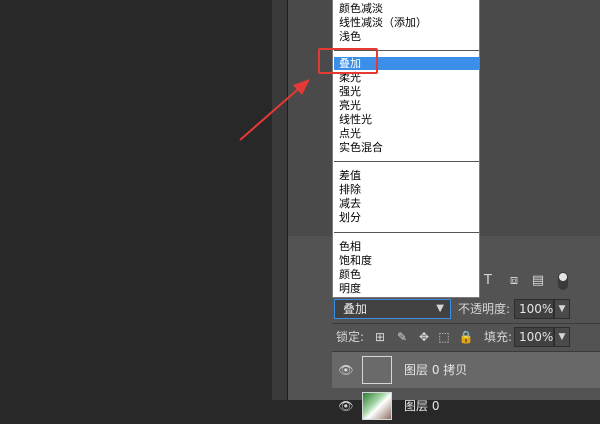 This screenshot has height=424, width=600. I want to click on lock-row: 锁定: ⊞ ✎ ✥ ⬚ 🔒 填充: 100% ▼, so click(466, 337).